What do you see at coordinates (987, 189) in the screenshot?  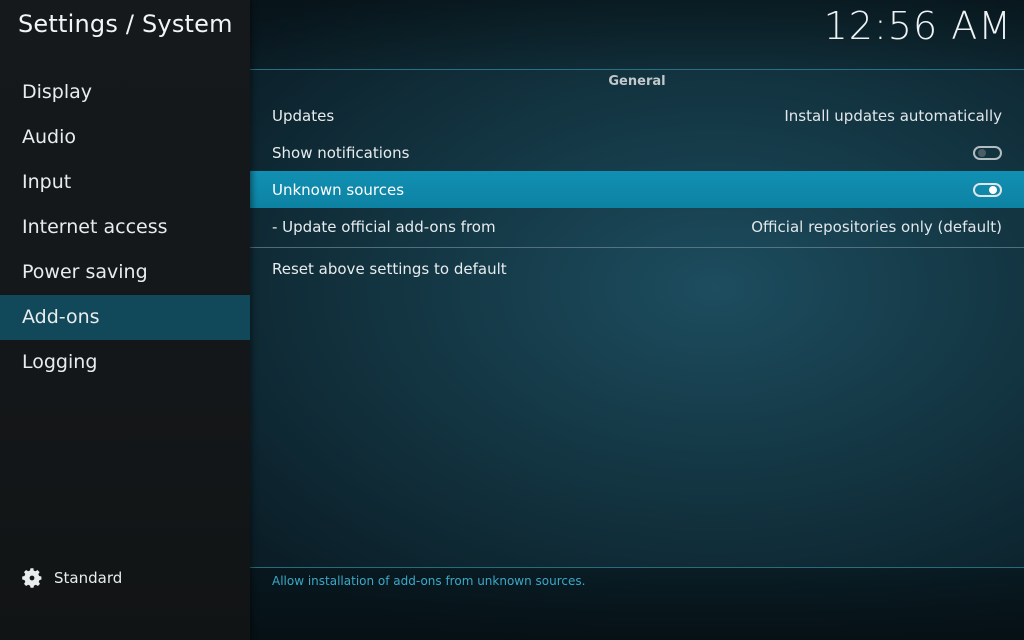 I see `toggle-on-icon` at bounding box center [987, 189].